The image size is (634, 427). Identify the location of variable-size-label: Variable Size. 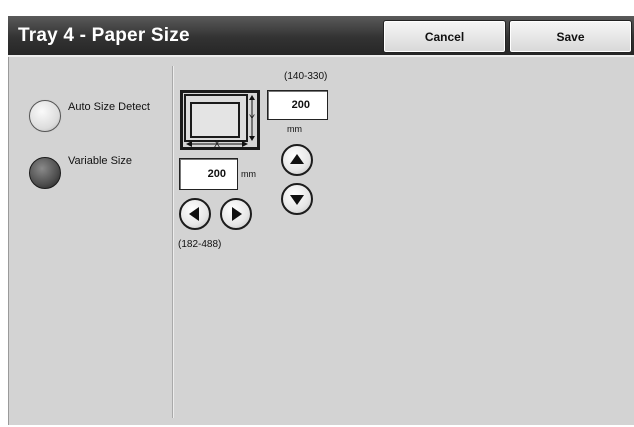
(100, 161).